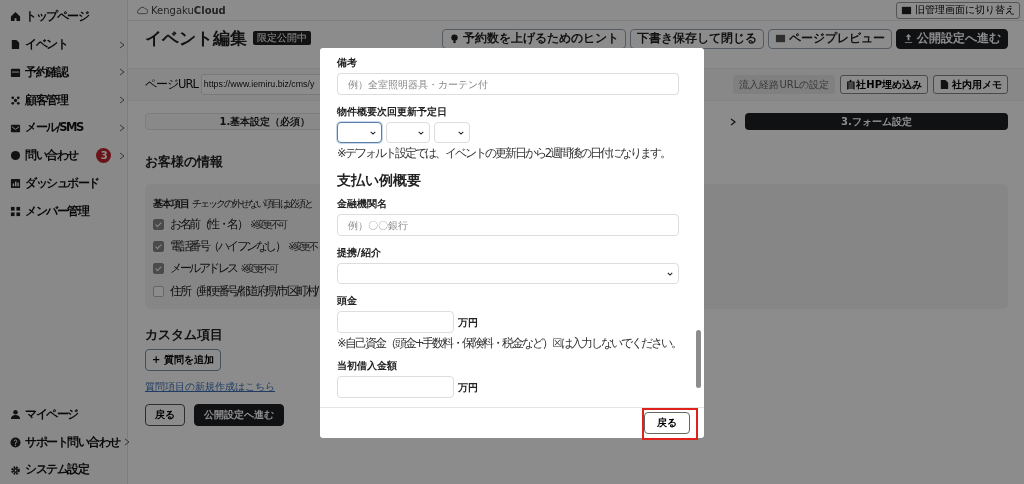 The image size is (1024, 484). What do you see at coordinates (347, 63) in the screenshot?
I see `field-label: 備考` at bounding box center [347, 63].